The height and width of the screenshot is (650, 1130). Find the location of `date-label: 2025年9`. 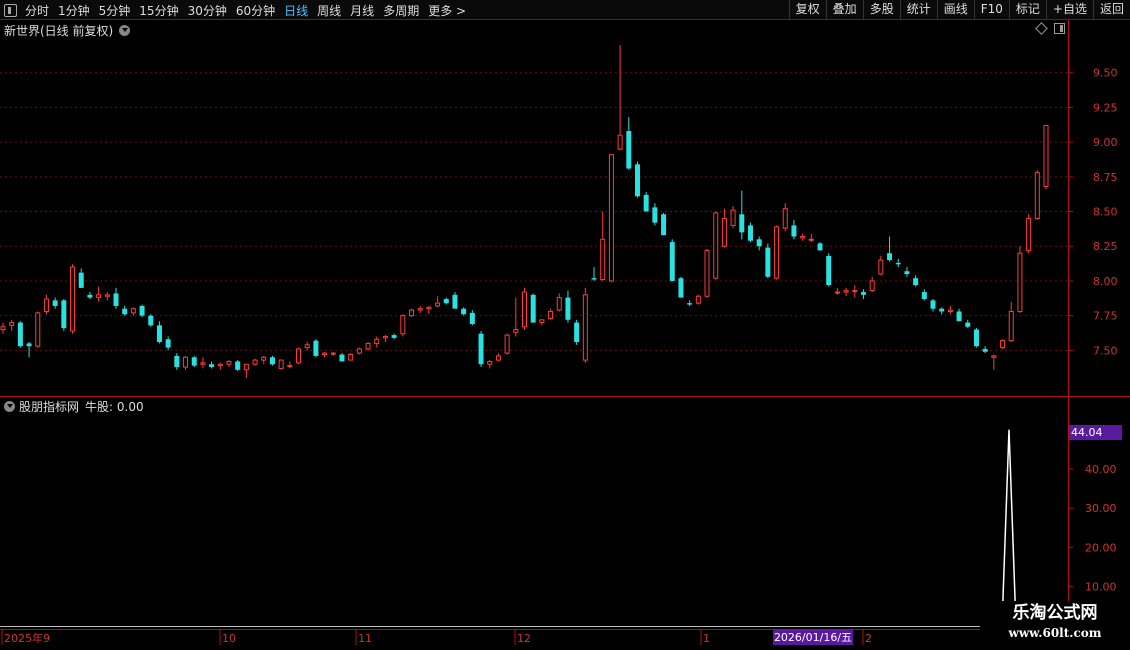

date-label: 2025年9 is located at coordinates (27, 638).